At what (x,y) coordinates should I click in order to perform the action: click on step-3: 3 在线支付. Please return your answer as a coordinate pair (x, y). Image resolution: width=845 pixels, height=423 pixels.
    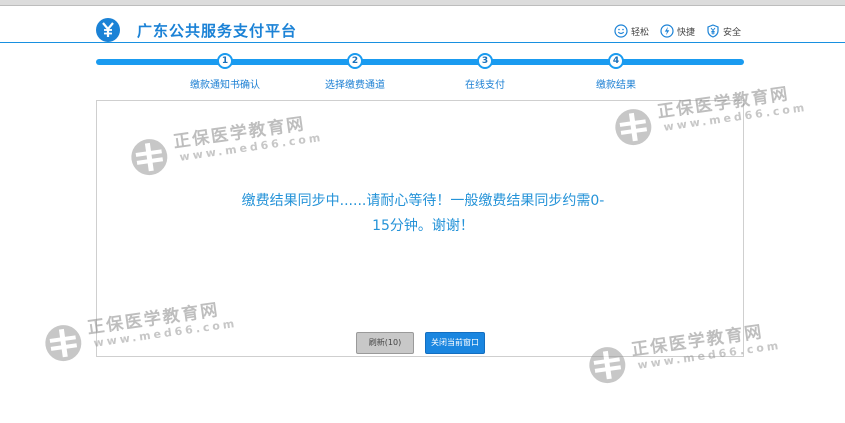
    Looking at the image, I should click on (485, 70).